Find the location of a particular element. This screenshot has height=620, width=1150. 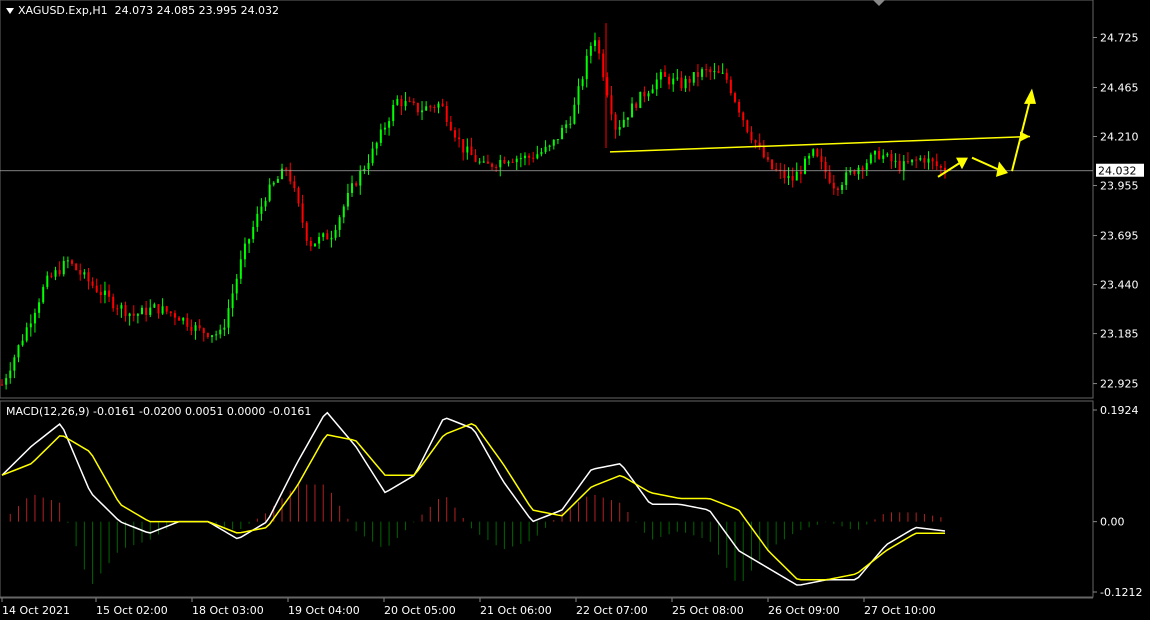

scroll-marker-icon is located at coordinates (879, 3).